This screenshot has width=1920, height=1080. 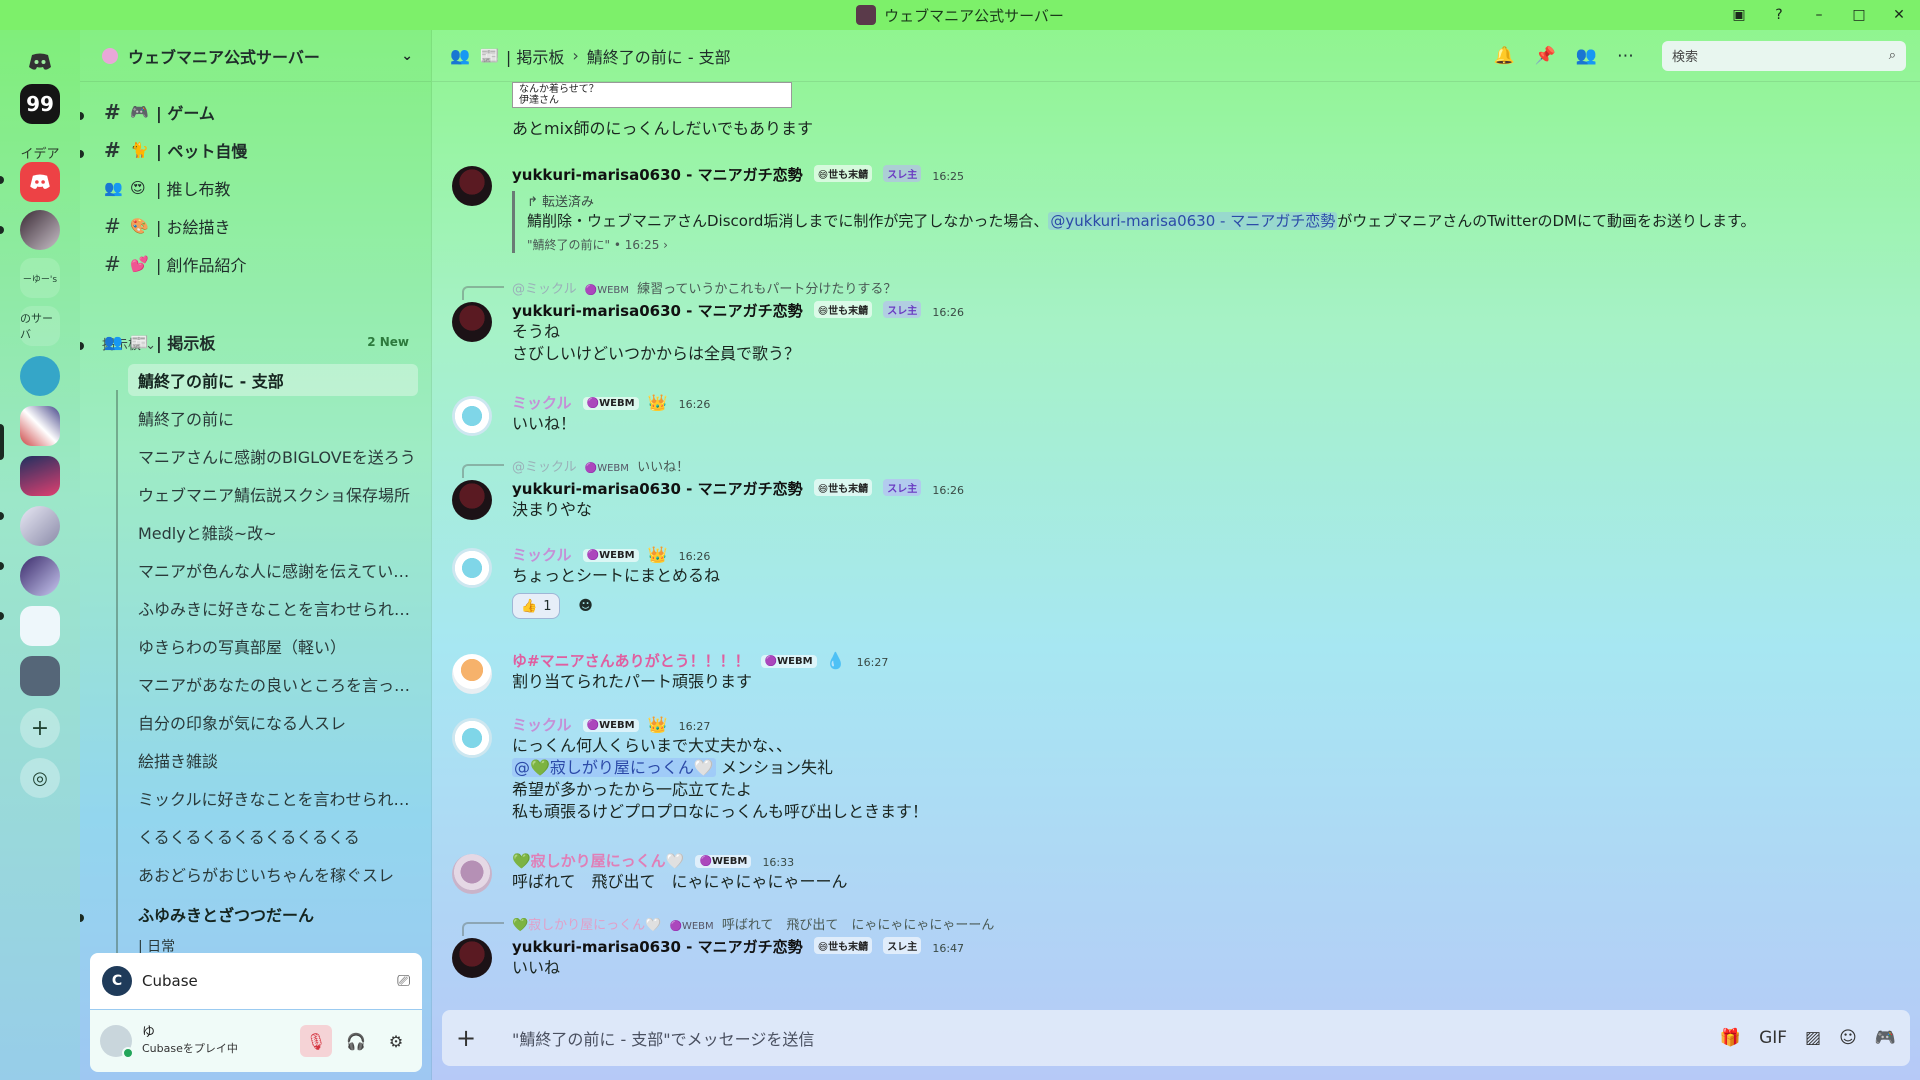 I want to click on gift-icon: 🎁, so click(x=1730, y=1038).